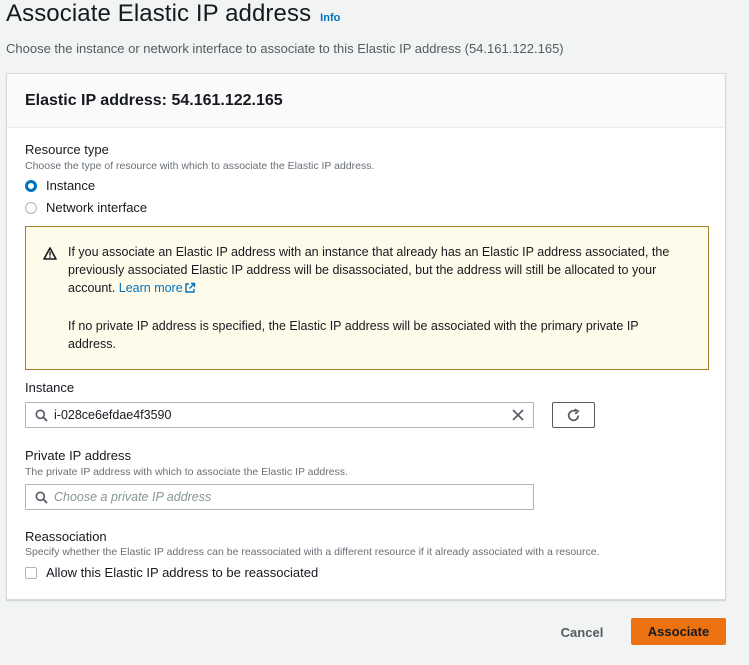 The width and height of the screenshot is (749, 665). What do you see at coordinates (31, 572) in the screenshot?
I see `reassociation-checkbox` at bounding box center [31, 572].